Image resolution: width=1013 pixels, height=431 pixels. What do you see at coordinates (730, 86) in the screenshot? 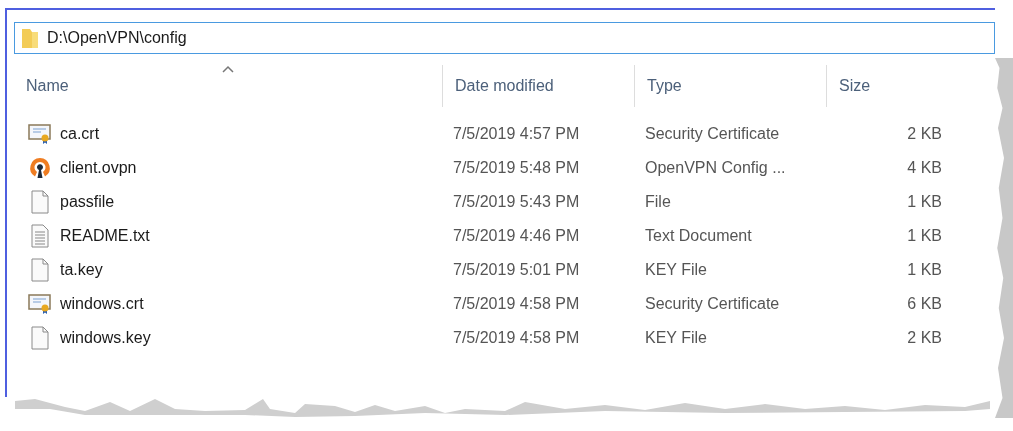
I see `column-header: Type` at bounding box center [730, 86].